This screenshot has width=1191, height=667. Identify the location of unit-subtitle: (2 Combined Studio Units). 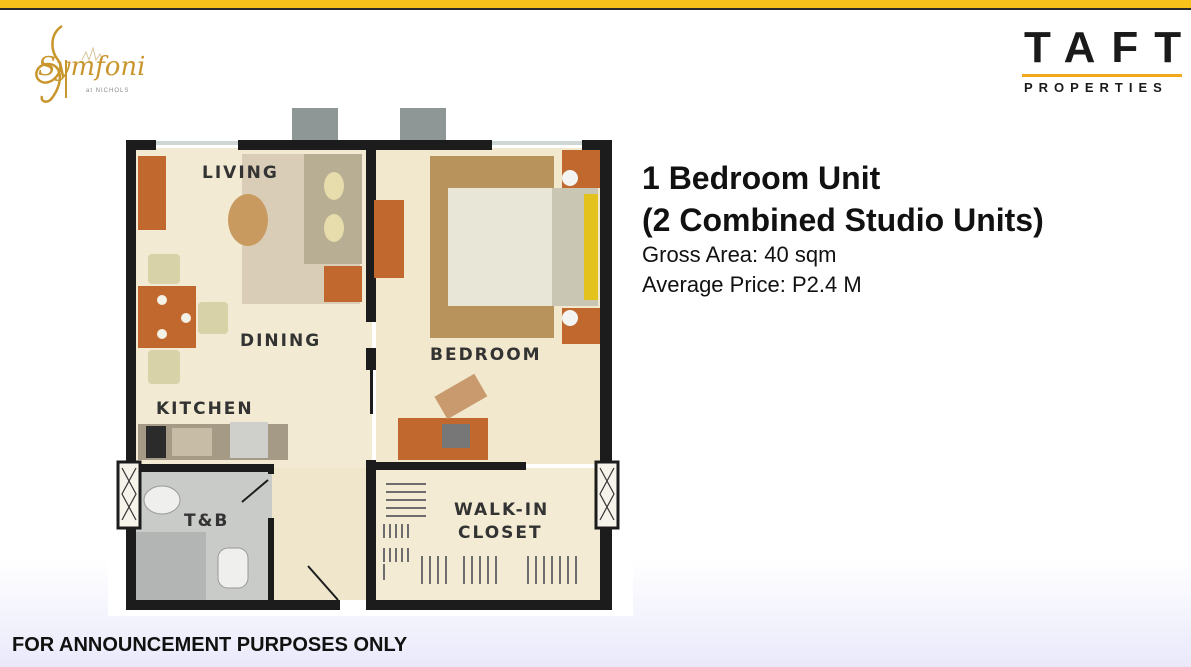
(843, 220).